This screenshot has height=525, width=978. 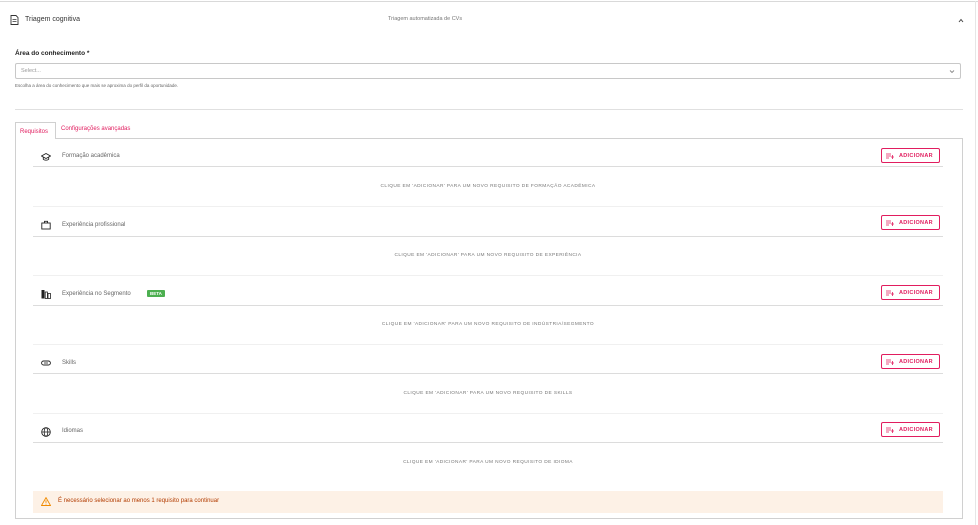 I want to click on card-title: Triagem cognitiva, so click(x=52, y=19).